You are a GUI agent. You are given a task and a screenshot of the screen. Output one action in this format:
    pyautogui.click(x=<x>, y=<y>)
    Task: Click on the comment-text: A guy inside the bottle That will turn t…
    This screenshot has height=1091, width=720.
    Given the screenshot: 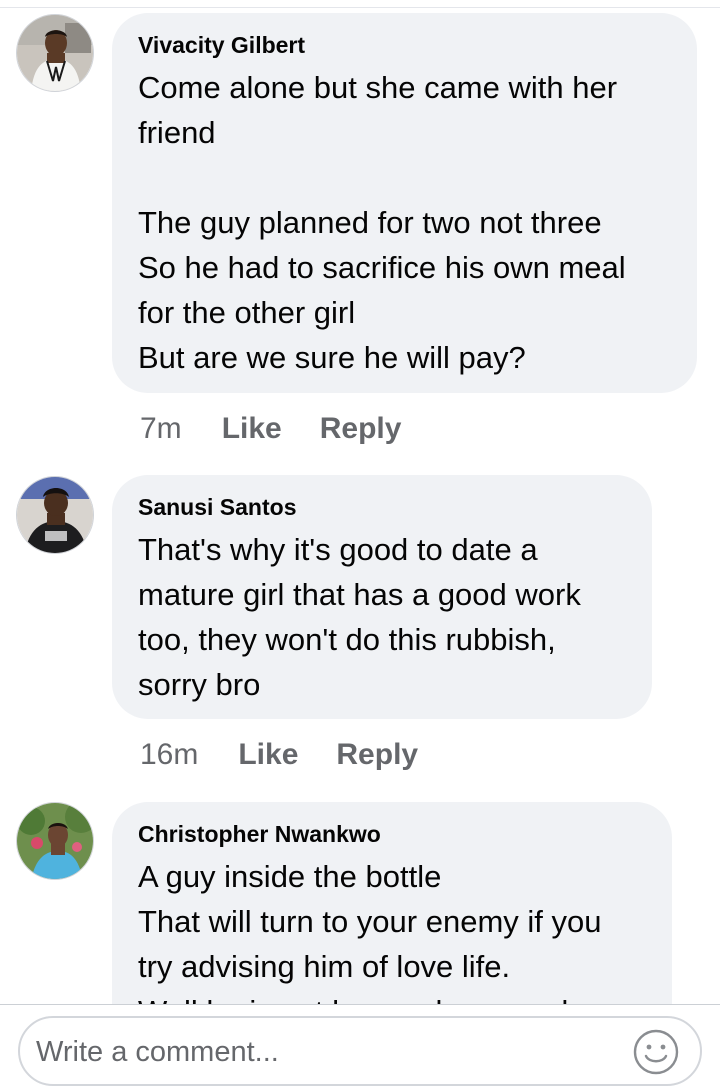 What is the action you would take?
    pyautogui.click(x=370, y=931)
    